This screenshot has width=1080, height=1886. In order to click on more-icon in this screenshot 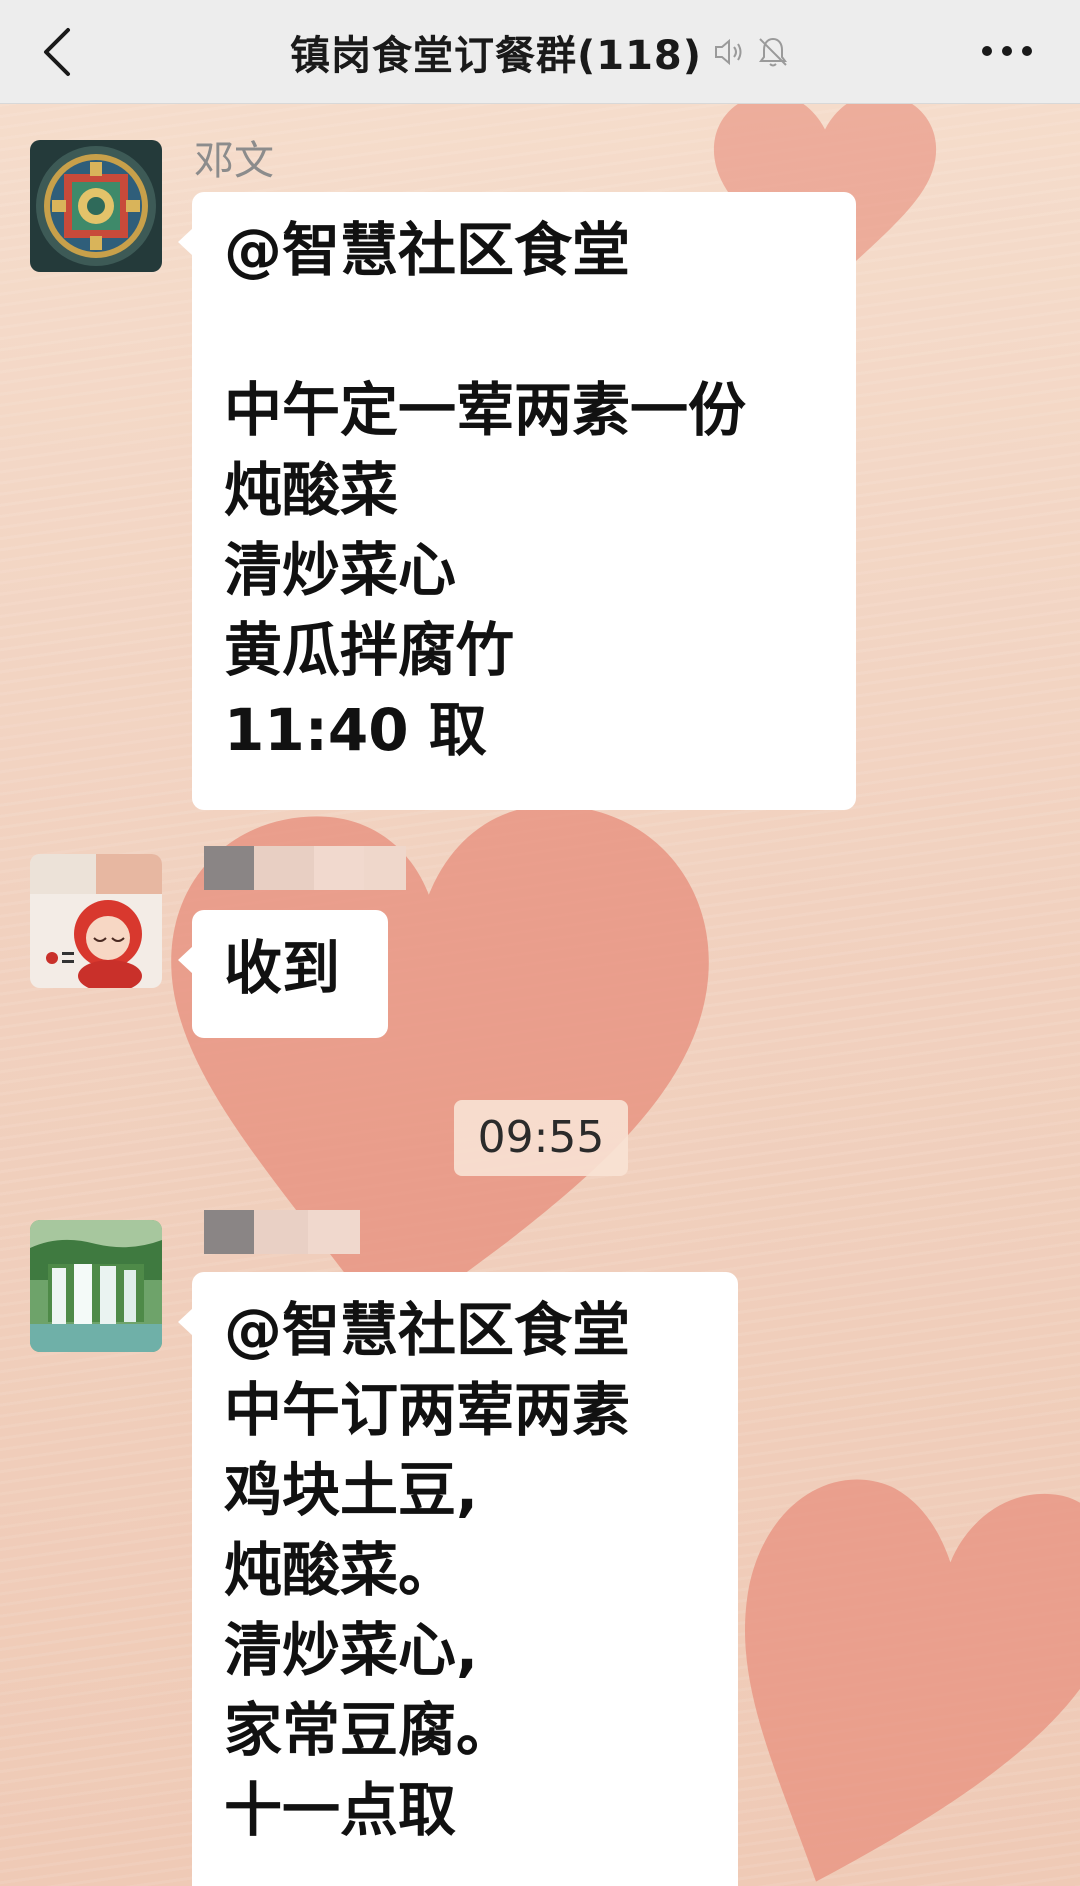, I will do `click(1007, 51)`.